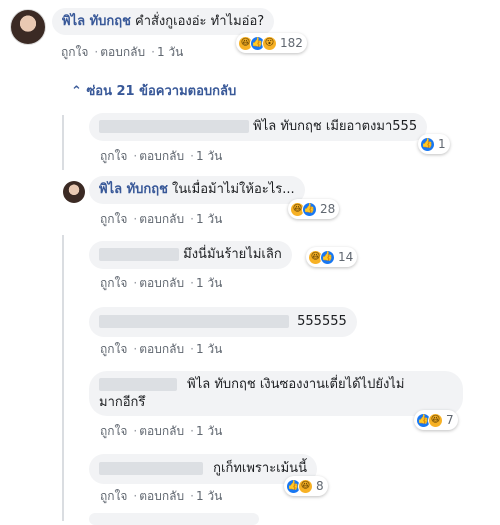 The height and width of the screenshot is (525, 500). Describe the element at coordinates (260, 468) in the screenshot. I see `reply-text: กูเก็ทเพราะเม้นนี้` at that location.